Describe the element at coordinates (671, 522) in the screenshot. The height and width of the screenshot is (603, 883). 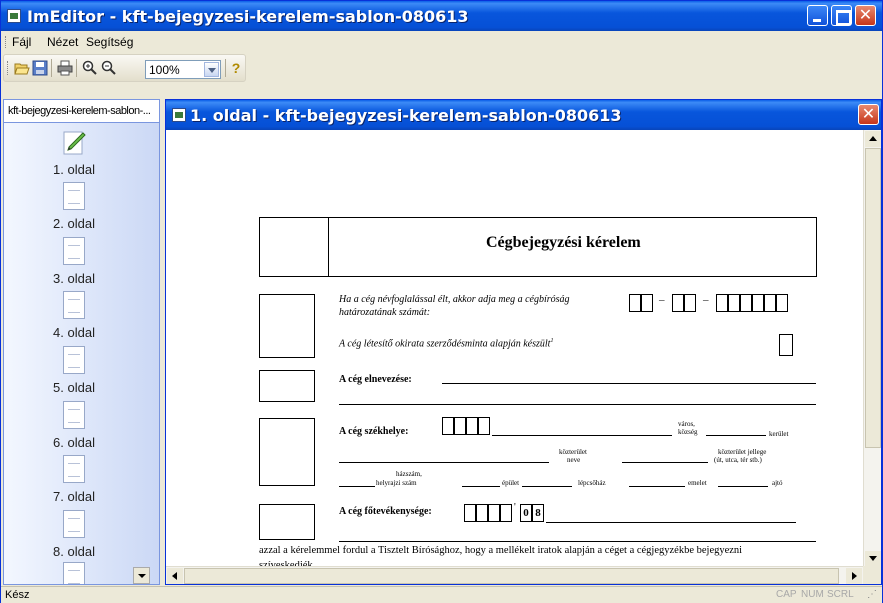
I see `activity-description-line` at that location.